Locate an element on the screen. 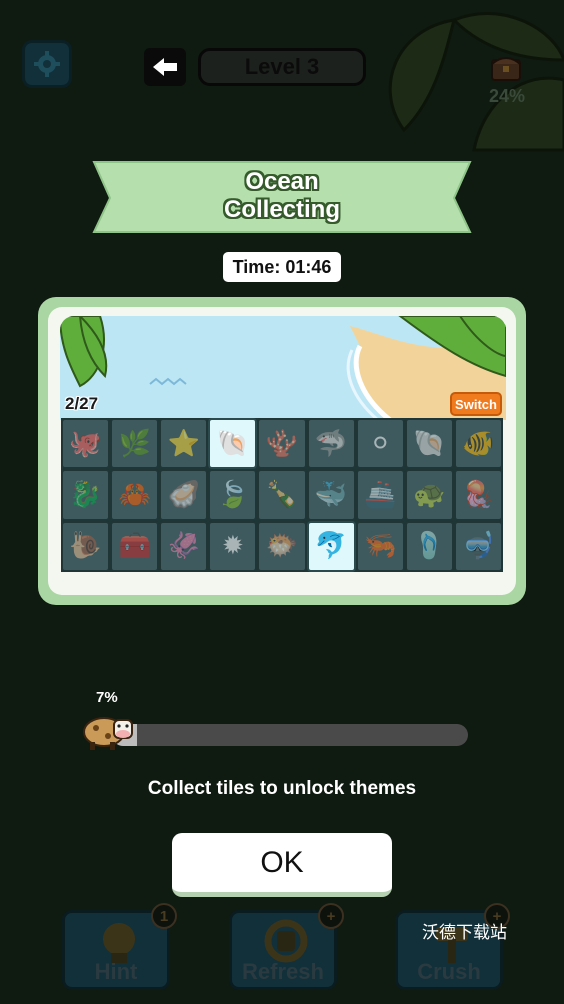 Image resolution: width=564 pixels, height=1004 pixels. collection-tile: 🦑 is located at coordinates (184, 546).